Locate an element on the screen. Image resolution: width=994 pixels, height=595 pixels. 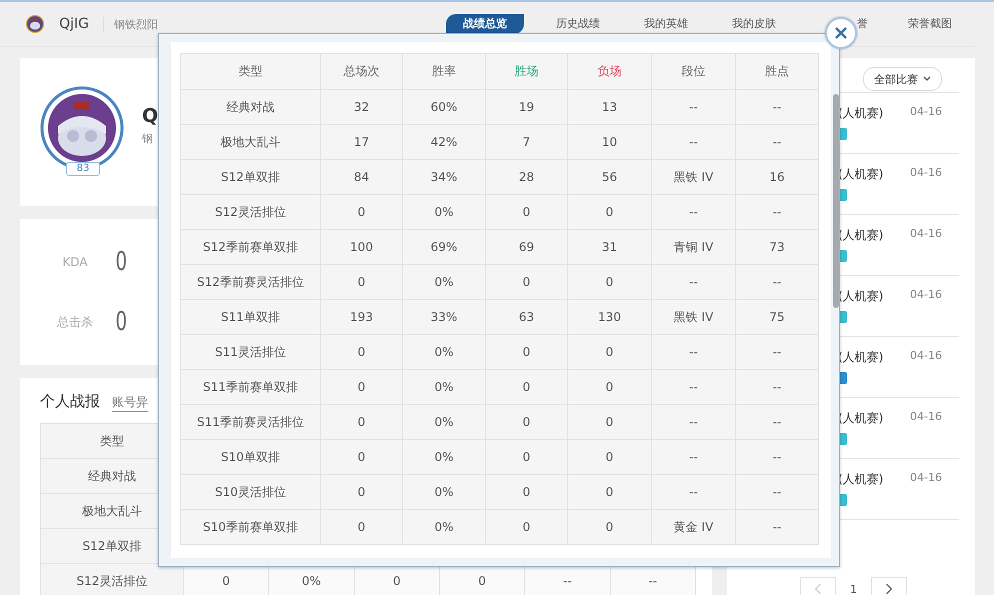
table-cell: 34% is located at coordinates (444, 177).